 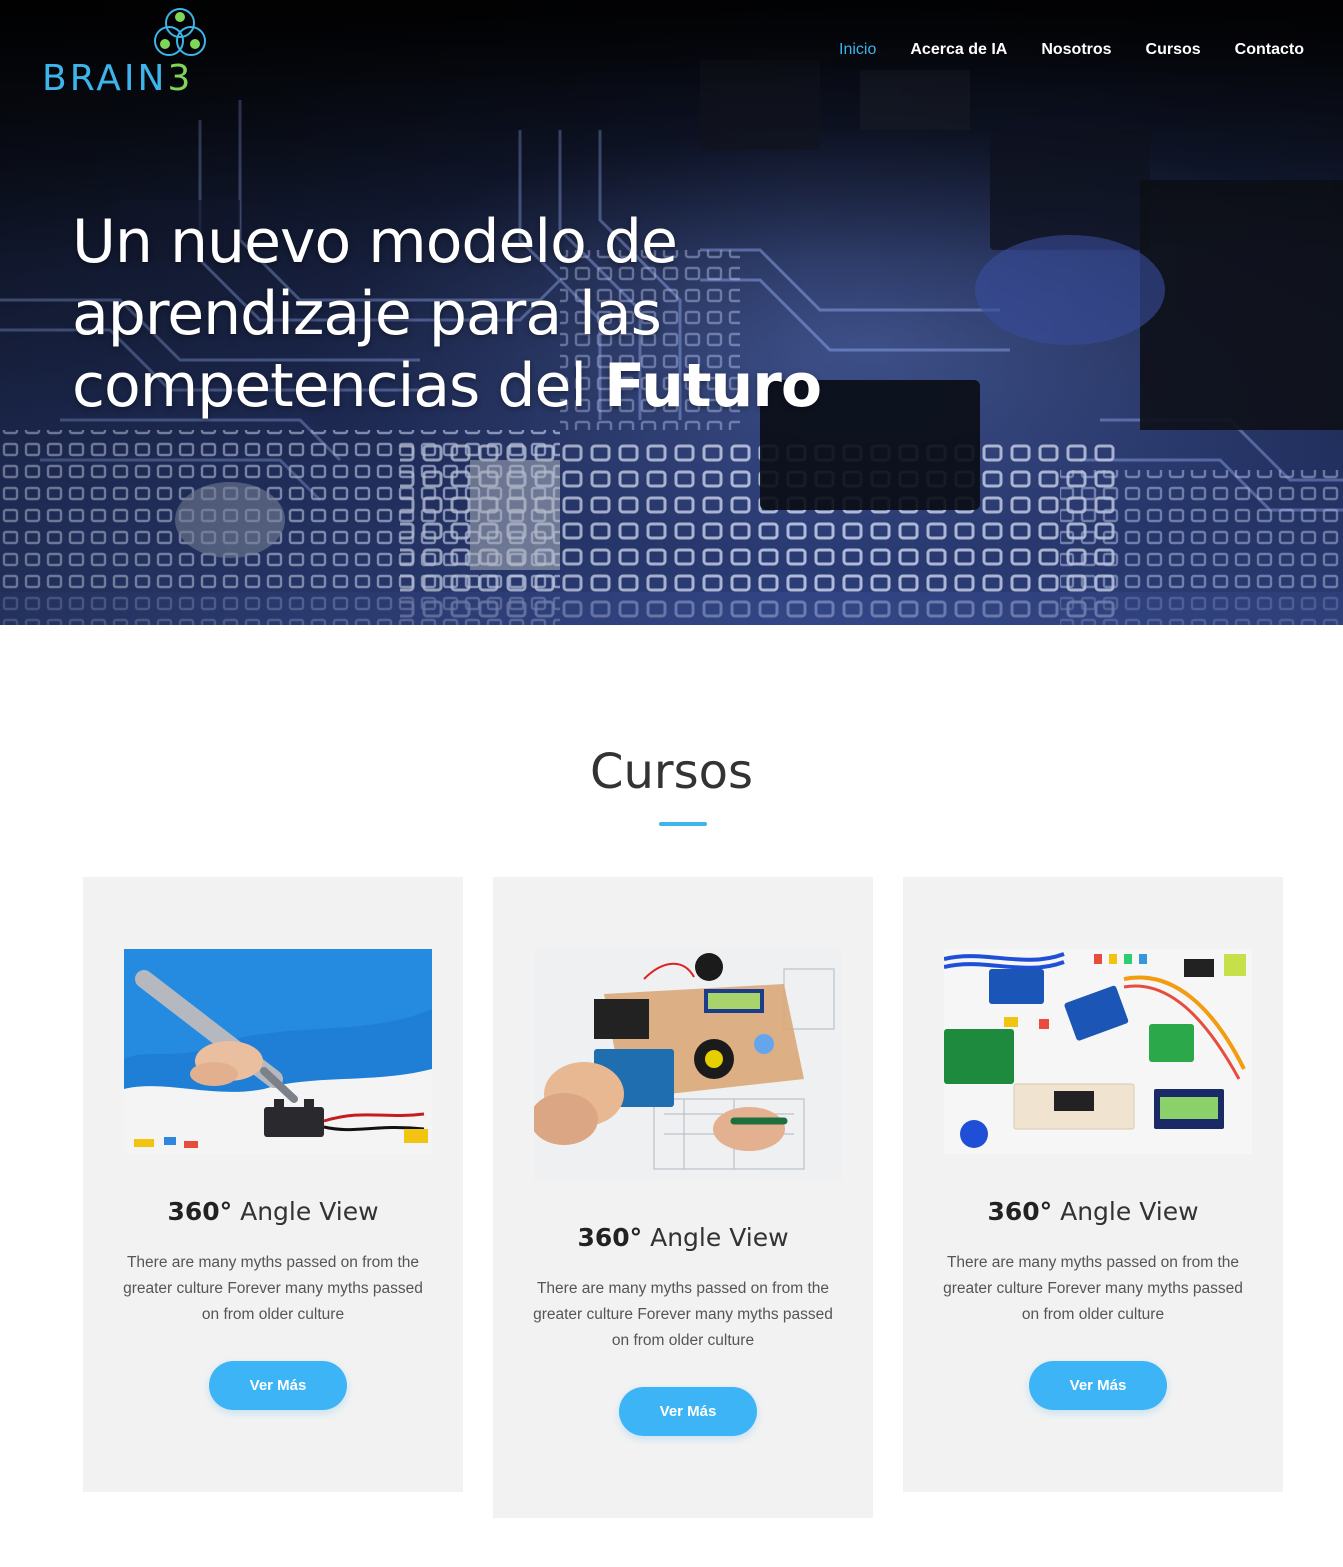 What do you see at coordinates (1269, 50) in the screenshot?
I see `nav-item-contacto: Contacto` at bounding box center [1269, 50].